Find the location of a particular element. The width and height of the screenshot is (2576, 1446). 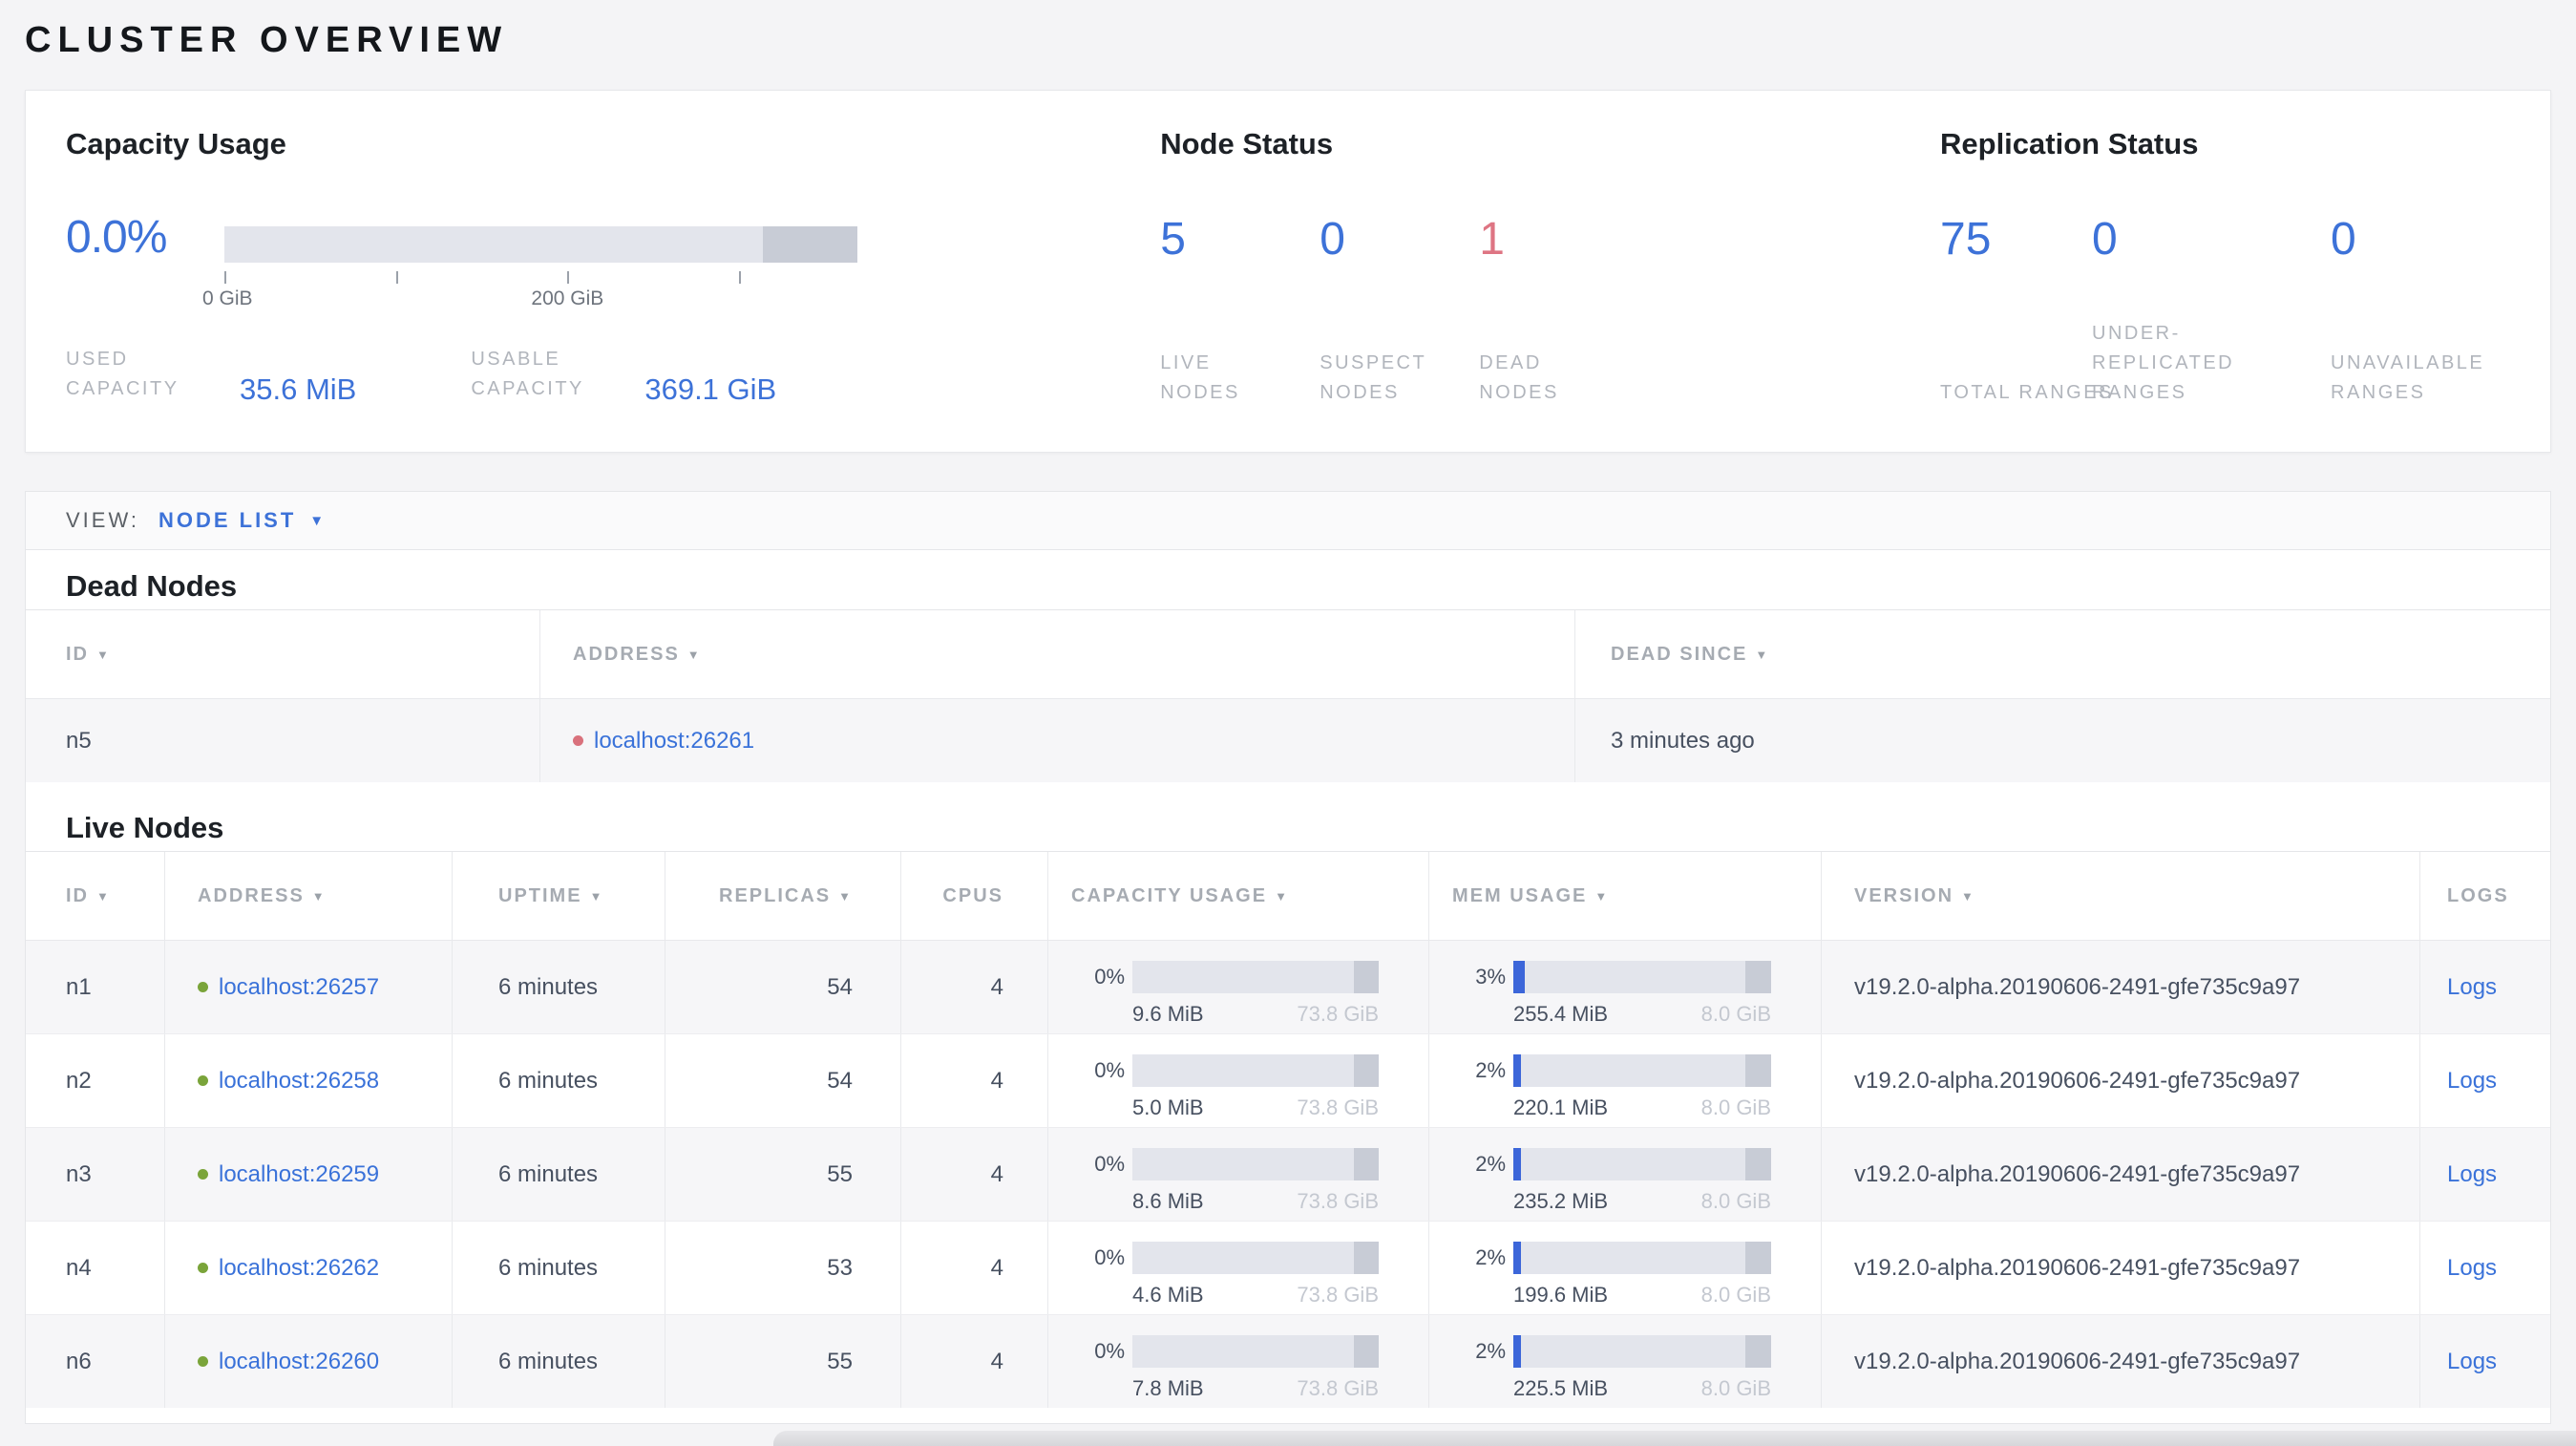

view-dropdown-selected: NODE LIST is located at coordinates (227, 520).